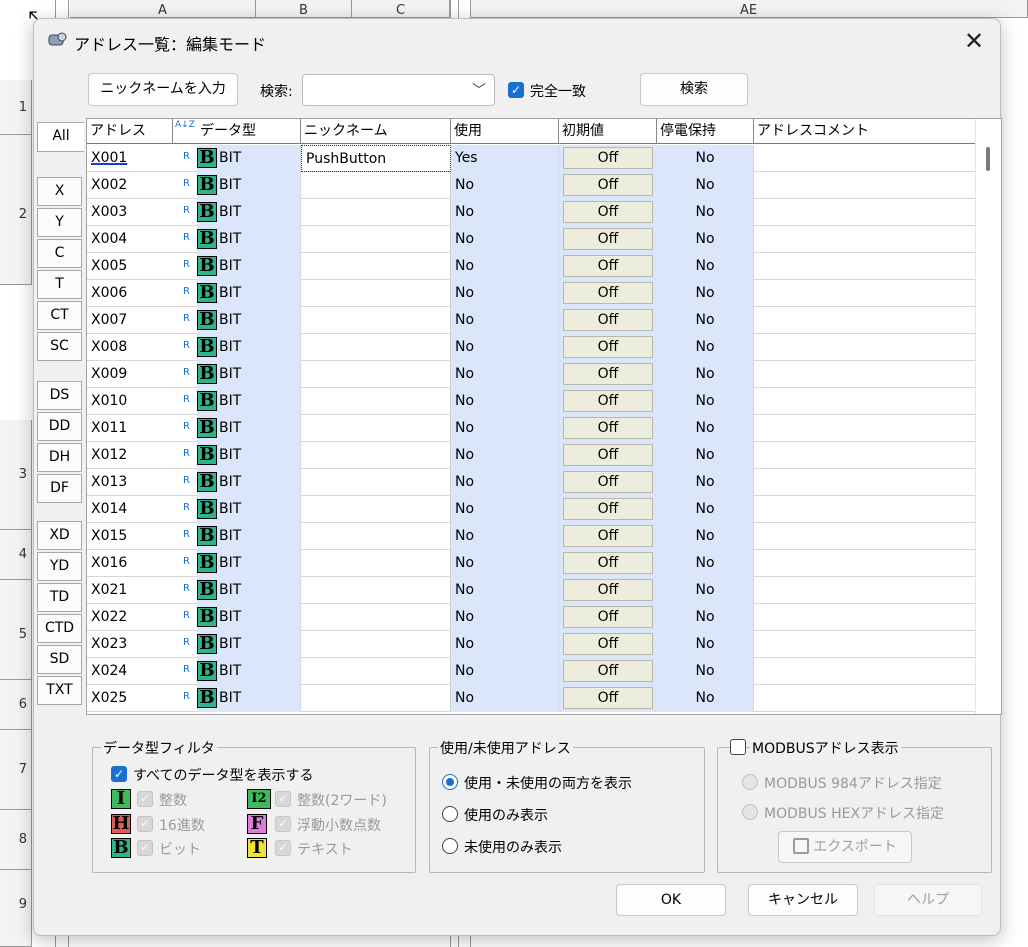 This screenshot has height=947, width=1028. Describe the element at coordinates (16, 630) in the screenshot. I see `row-header-5: 5` at that location.